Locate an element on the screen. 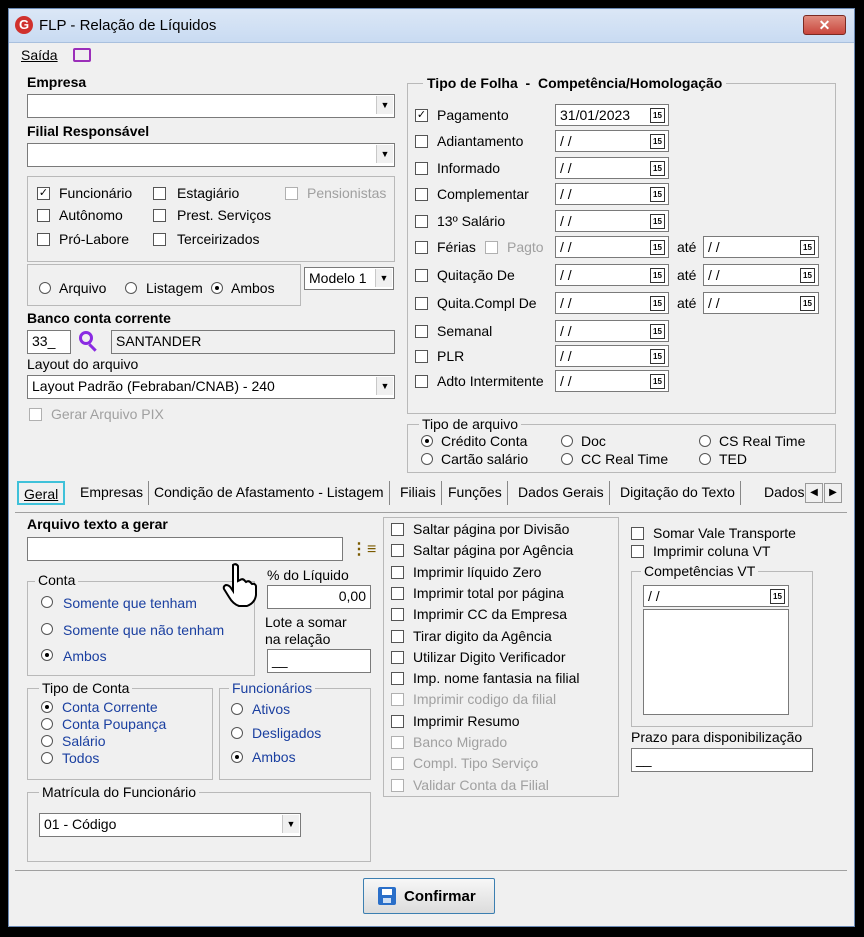 Image resolution: width=864 pixels, height=937 pixels. cartao-salario-radio is located at coordinates (427, 459).